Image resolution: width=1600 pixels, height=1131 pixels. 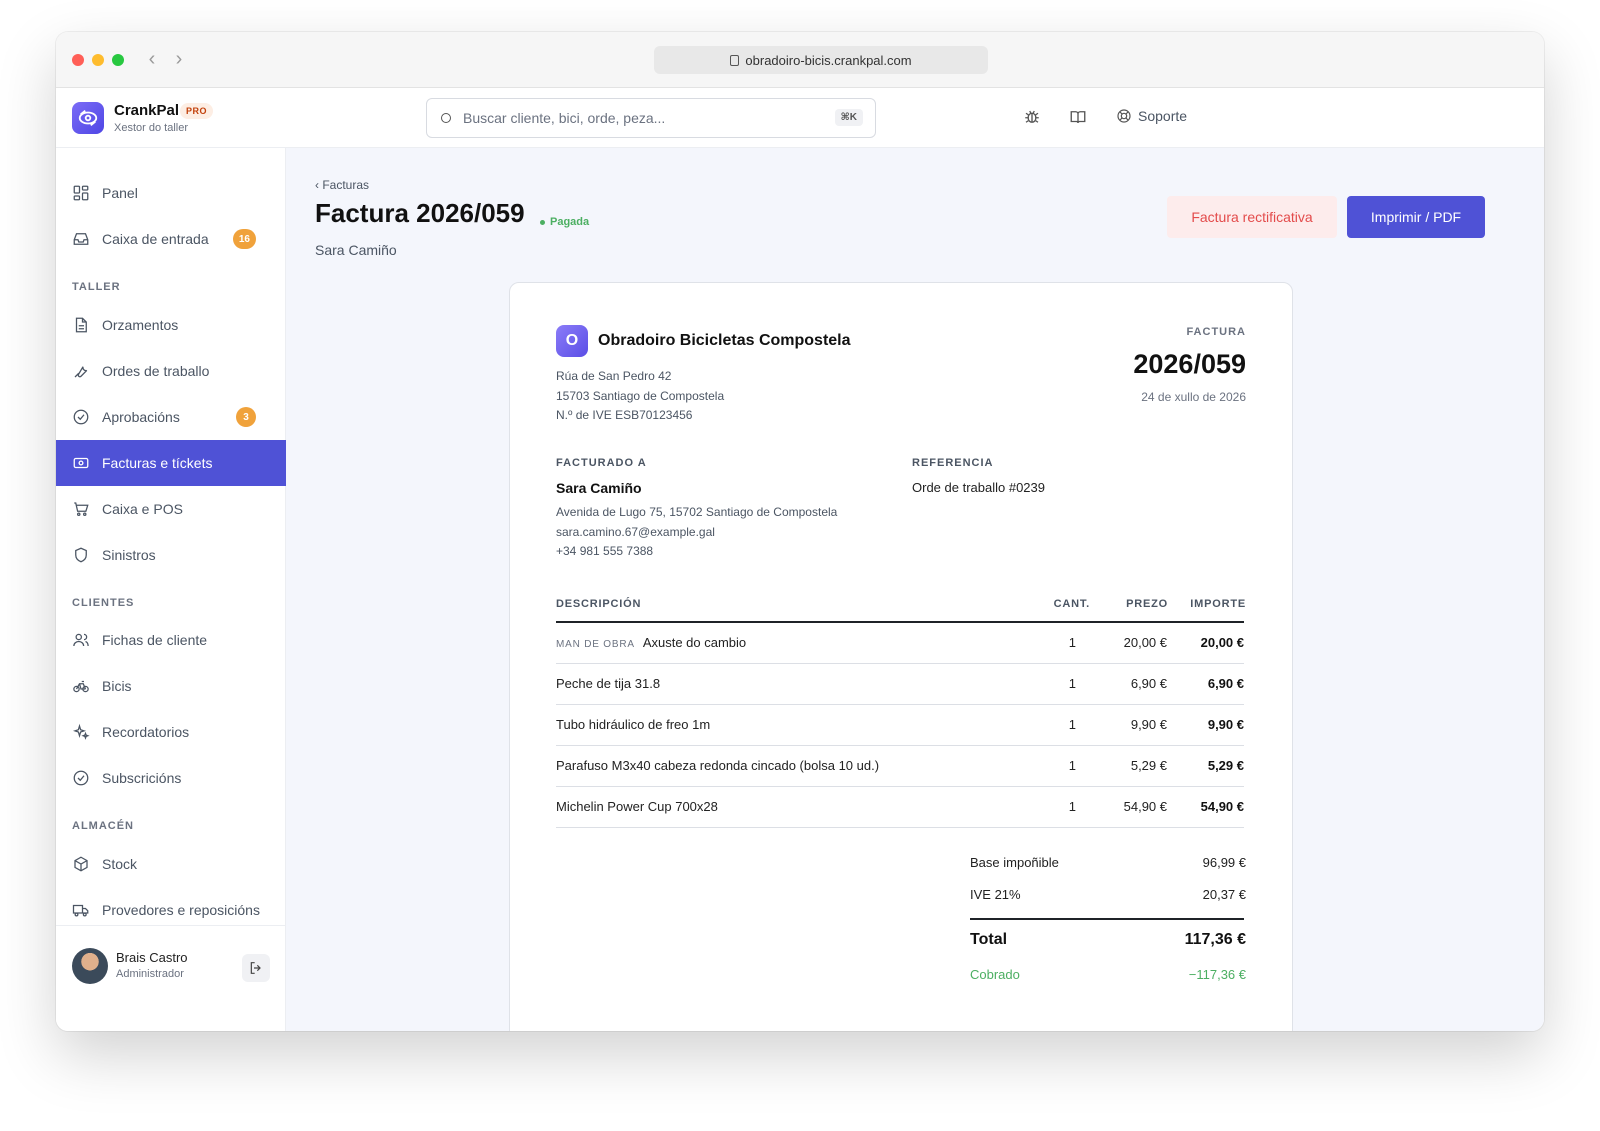 I want to click on line-price: 5,29 €, so click(x=1148, y=765).